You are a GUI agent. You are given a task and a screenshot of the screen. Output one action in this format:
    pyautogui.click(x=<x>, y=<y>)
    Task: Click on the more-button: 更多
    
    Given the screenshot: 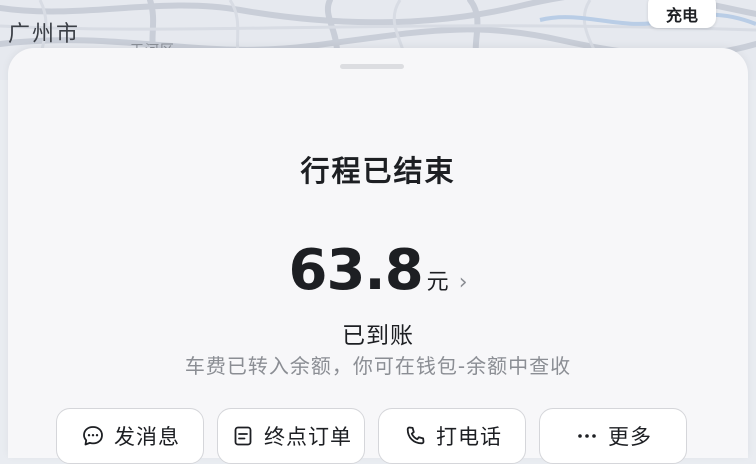 What is the action you would take?
    pyautogui.click(x=613, y=436)
    